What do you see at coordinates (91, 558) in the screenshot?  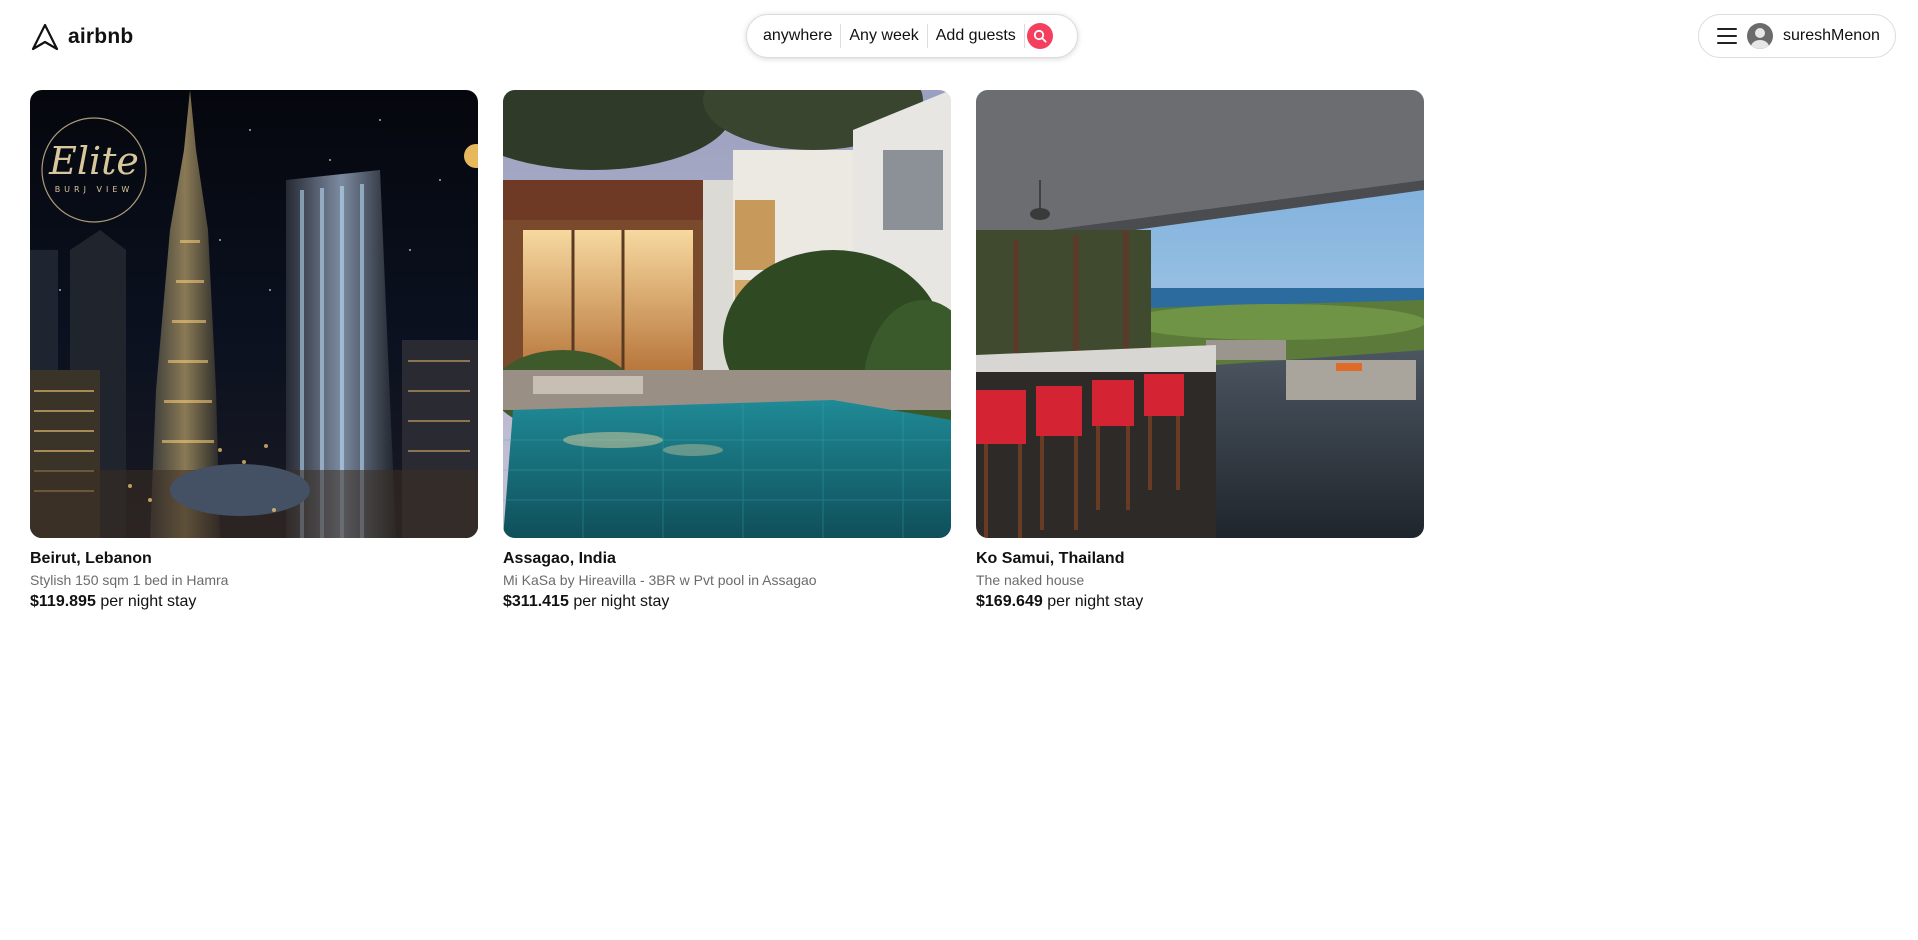 I see `listing-location: Beirut, Lebanon` at bounding box center [91, 558].